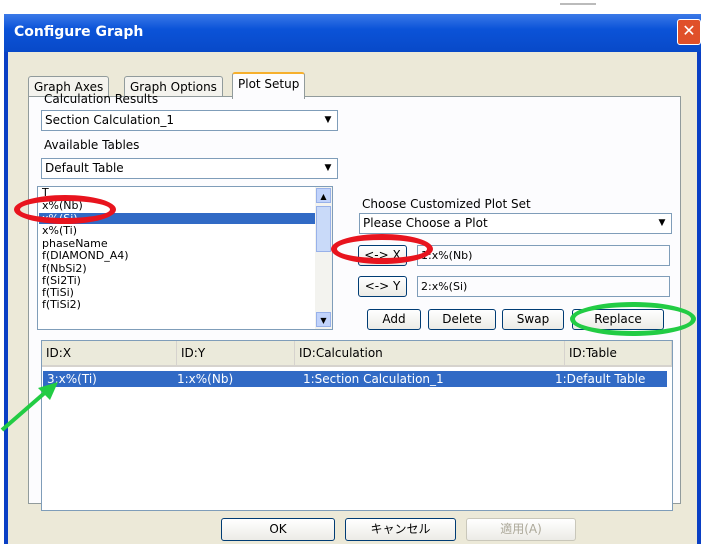 This screenshot has height=544, width=701. I want to click on list-item: f(DIAMOND_A4), so click(85, 255).